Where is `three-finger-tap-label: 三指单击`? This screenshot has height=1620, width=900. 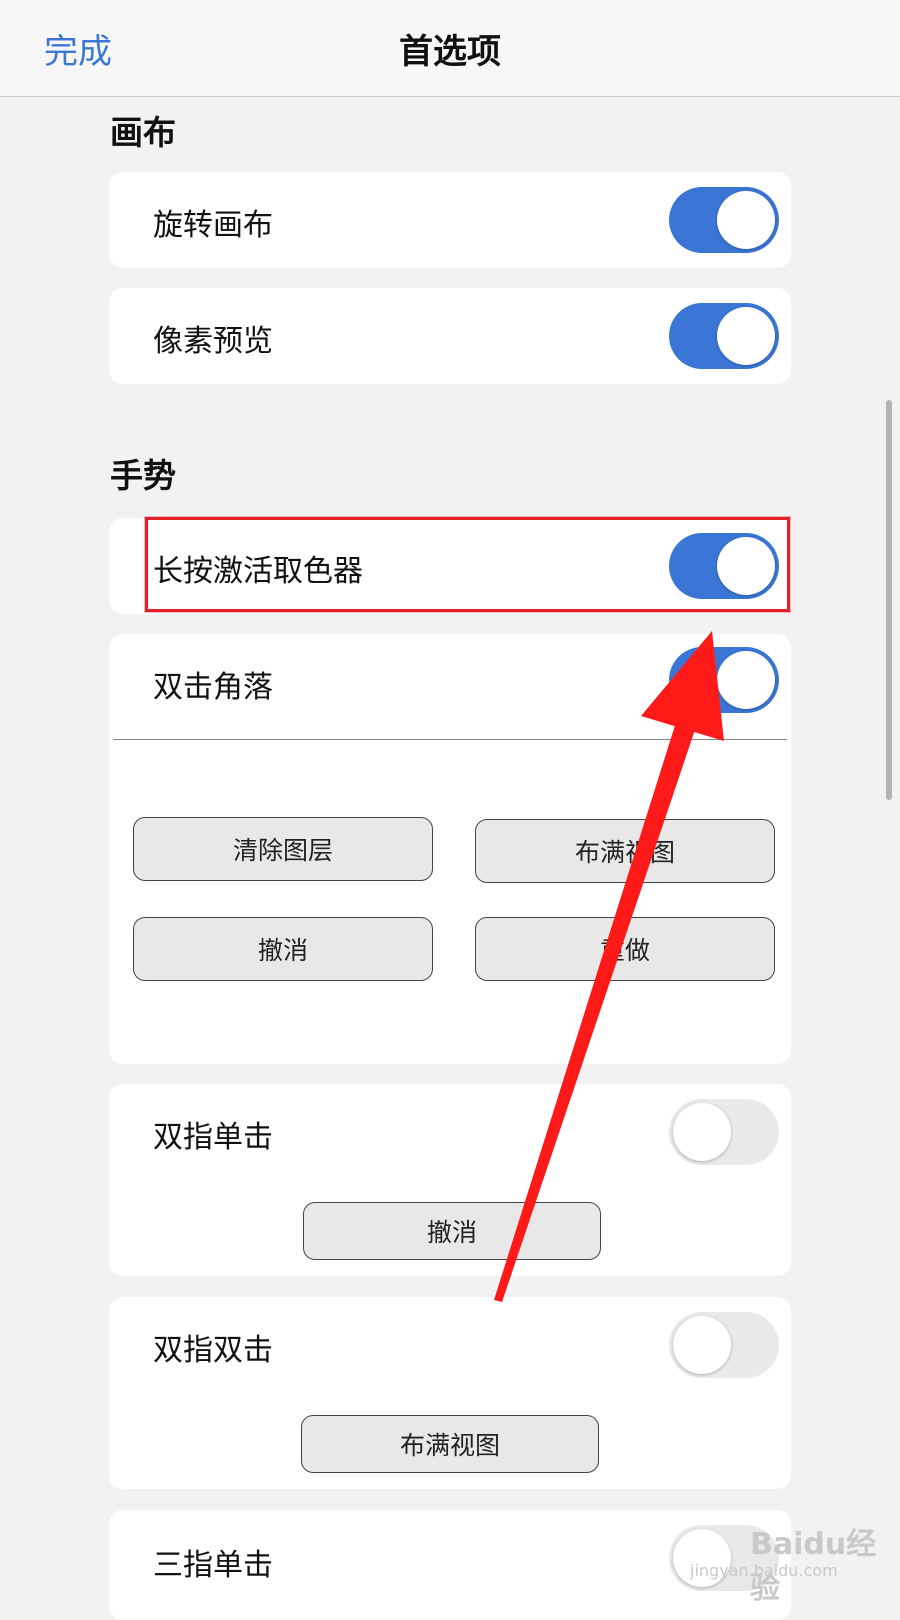
three-finger-tap-label: 三指单击 is located at coordinates (213, 1565).